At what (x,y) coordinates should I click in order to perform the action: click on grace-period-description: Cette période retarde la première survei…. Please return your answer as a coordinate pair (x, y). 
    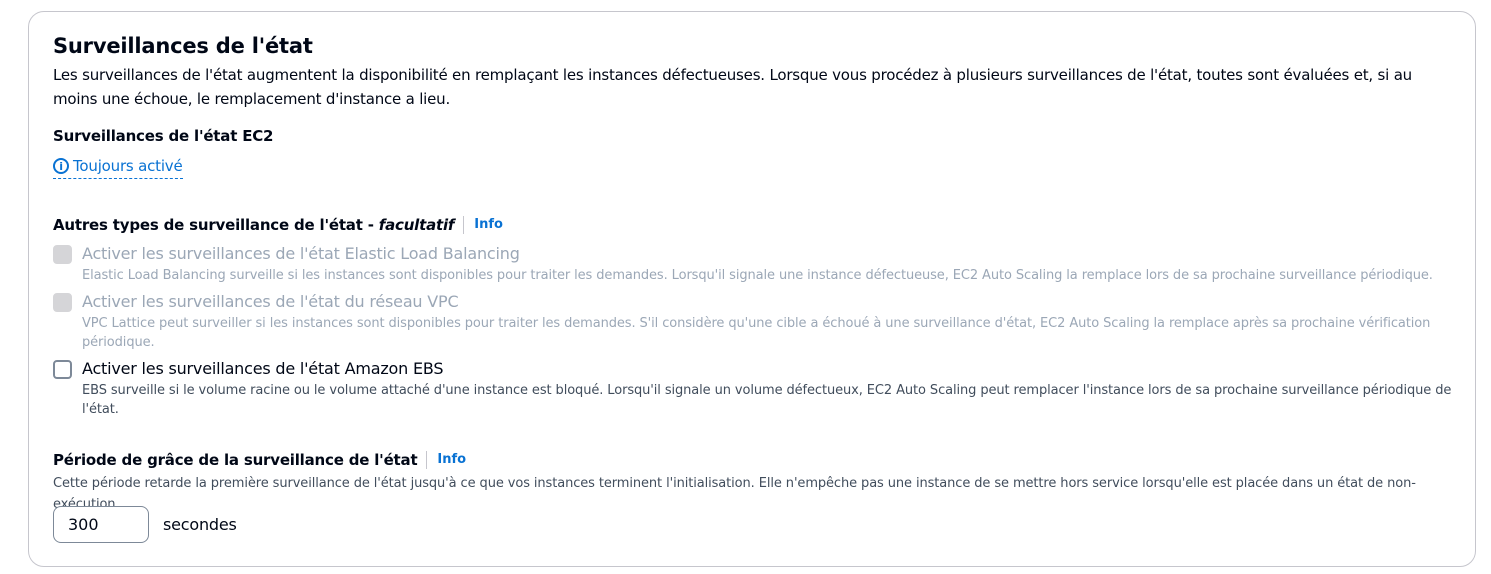
    Looking at the image, I should click on (734, 494).